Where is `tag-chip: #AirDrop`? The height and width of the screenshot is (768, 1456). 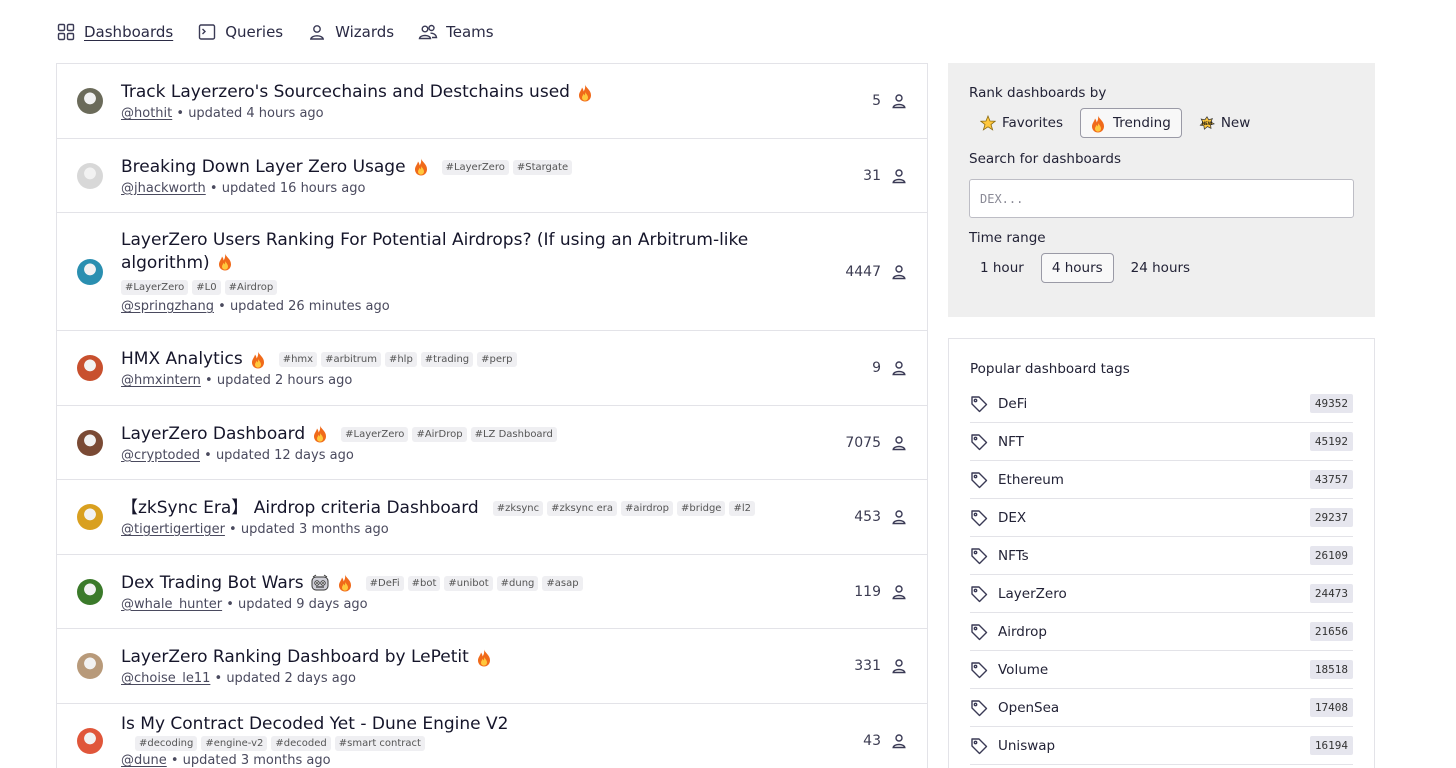 tag-chip: #AirDrop is located at coordinates (439, 434).